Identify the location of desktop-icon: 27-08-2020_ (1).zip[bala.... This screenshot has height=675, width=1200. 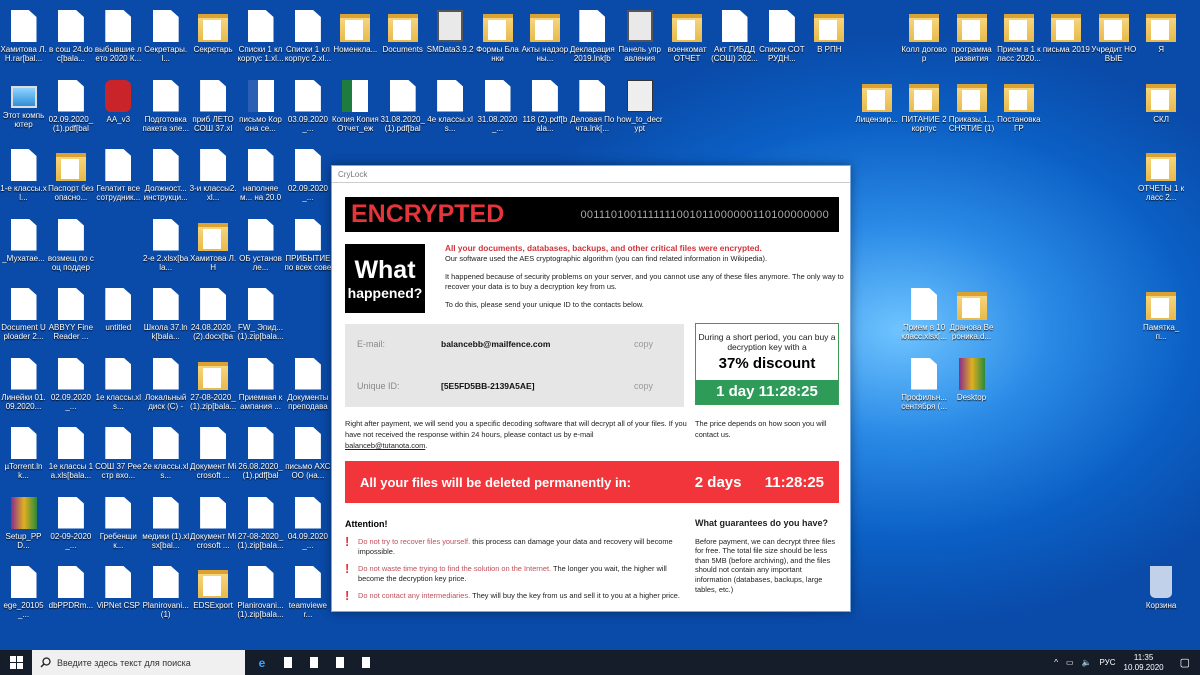
(260, 527).